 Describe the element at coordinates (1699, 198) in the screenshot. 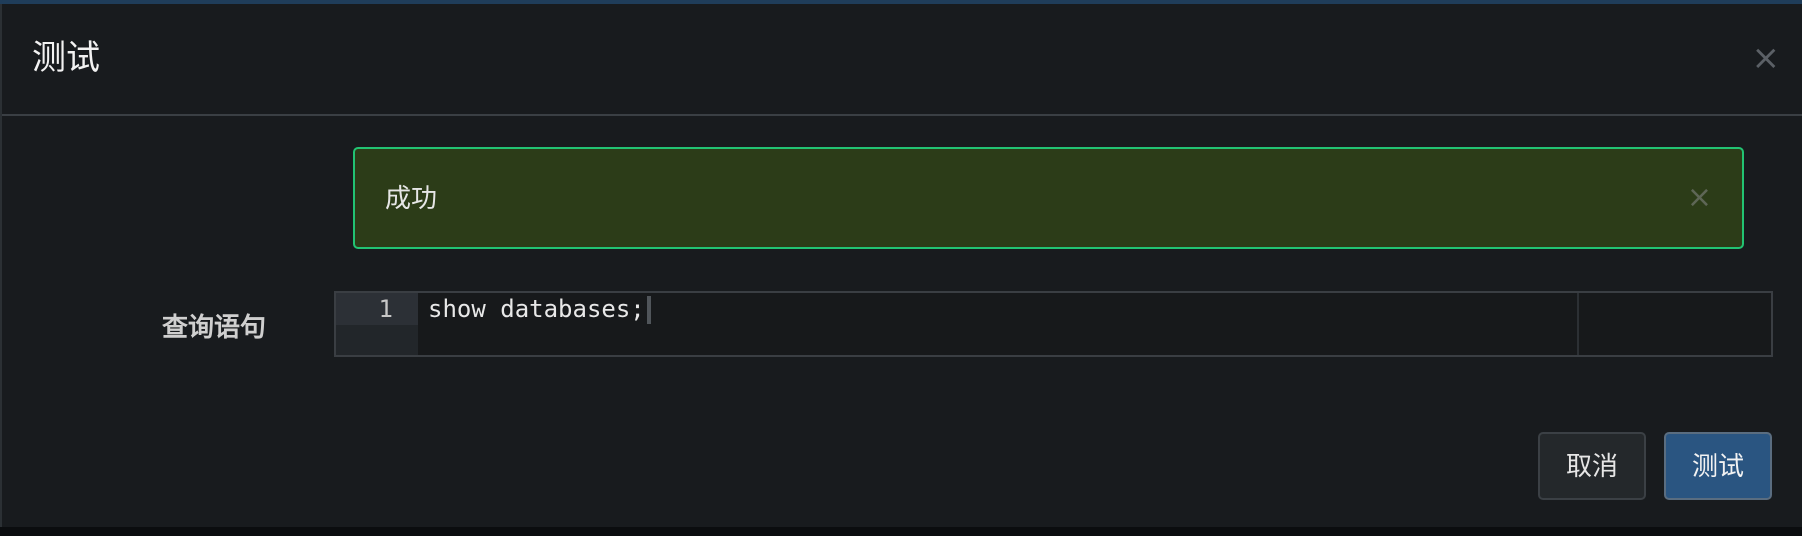

I see `alert-close-icon: ×` at that location.